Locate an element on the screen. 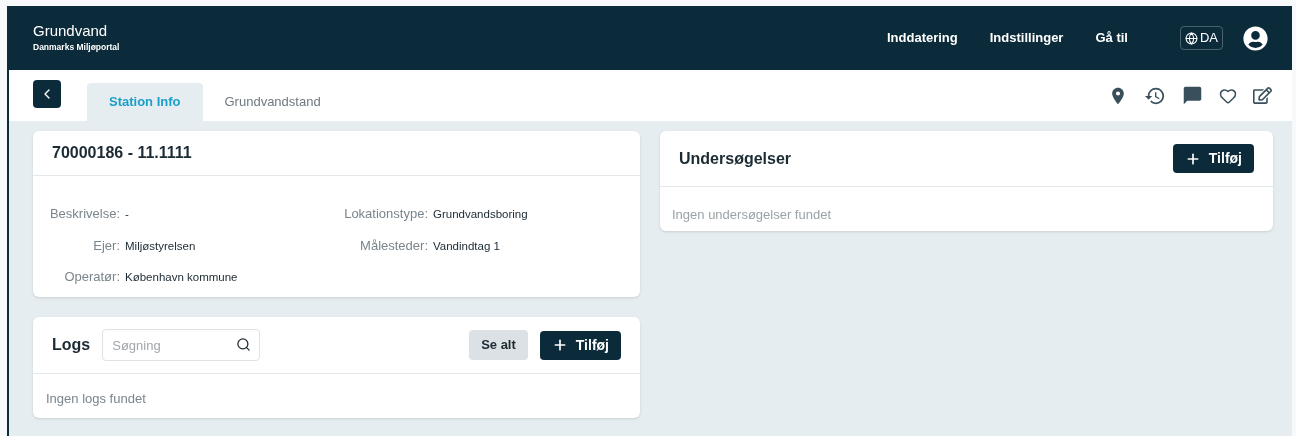 The image size is (1296, 436). empty-message: Ingen logs fundet is located at coordinates (96, 398).